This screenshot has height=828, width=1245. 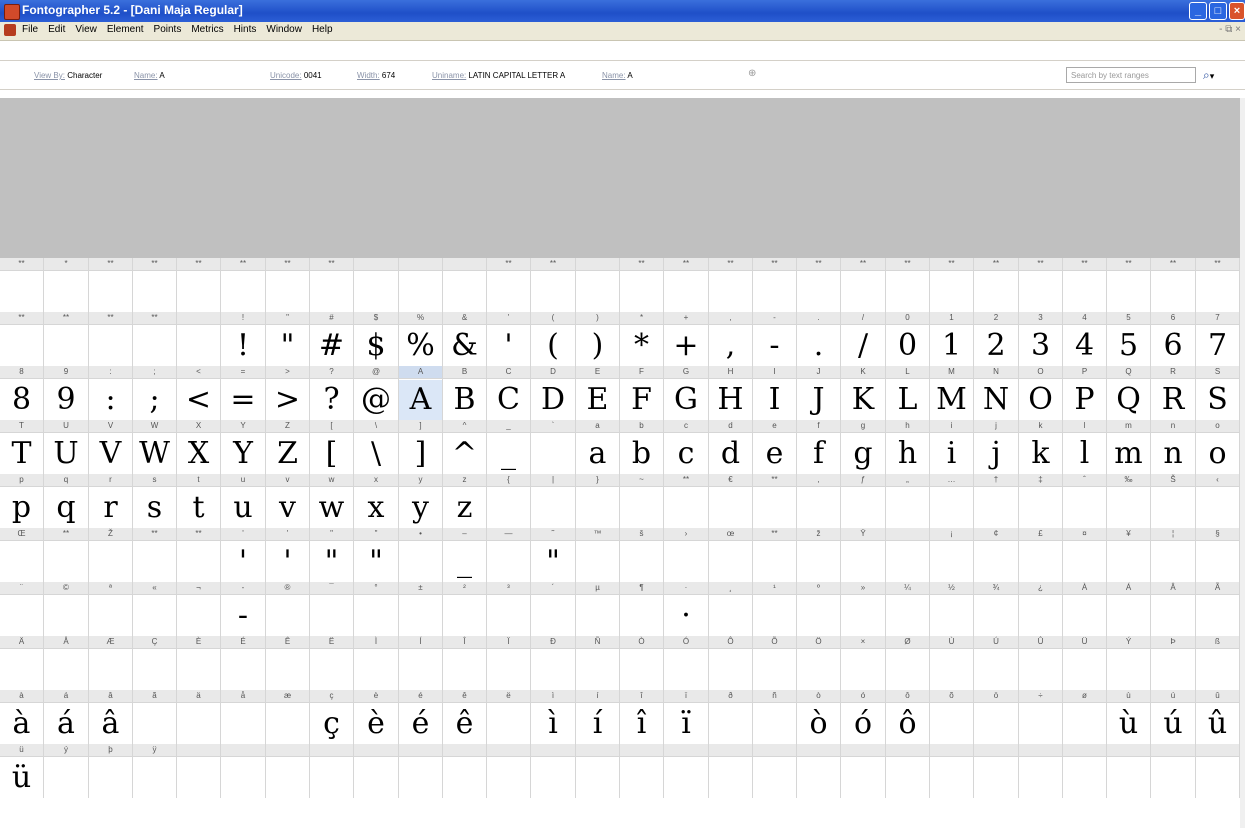 What do you see at coordinates (686, 609) in the screenshot?
I see `glyph-cell: · ·` at bounding box center [686, 609].